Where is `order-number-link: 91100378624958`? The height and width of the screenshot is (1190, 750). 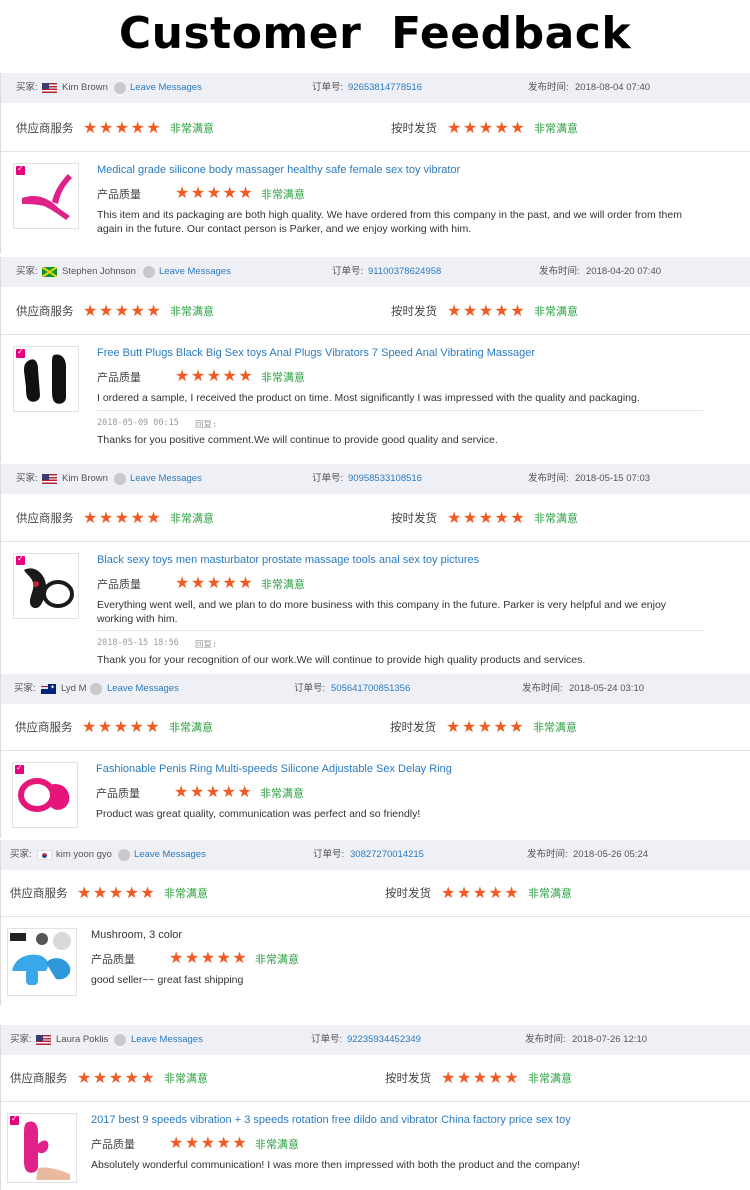 order-number-link: 91100378624958 is located at coordinates (404, 272).